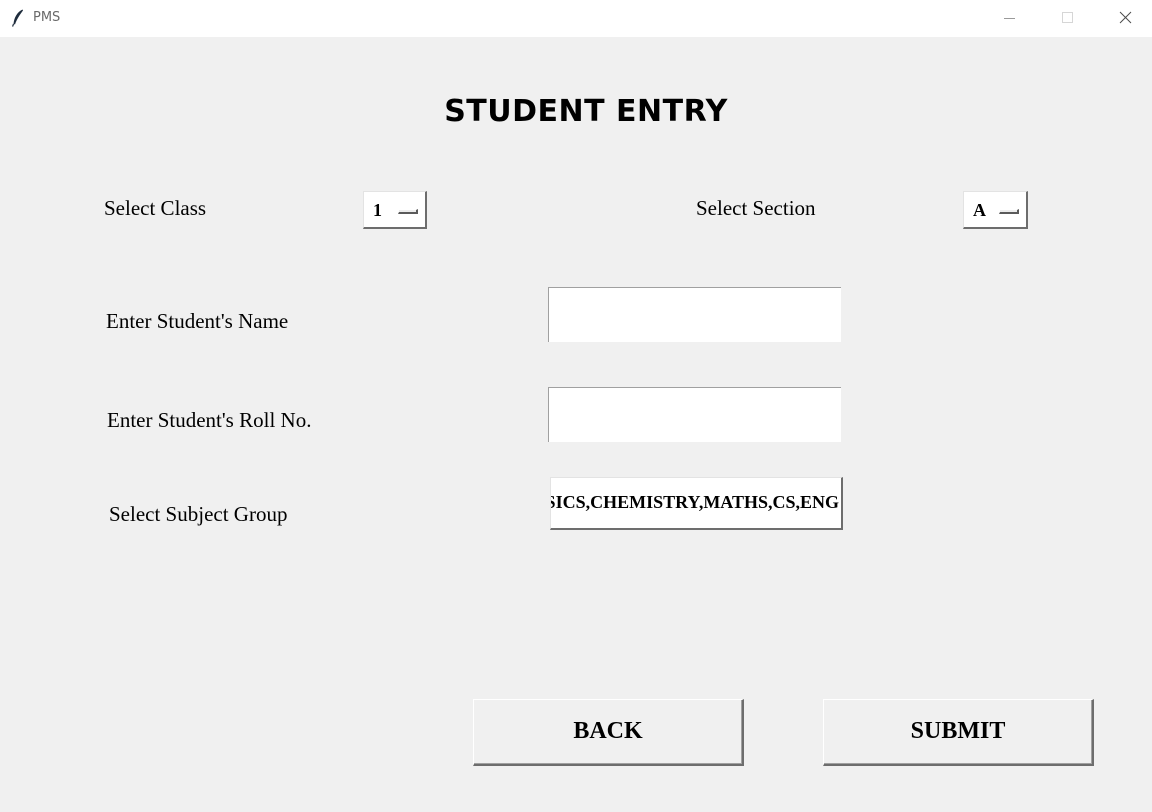 This screenshot has height=812, width=1152. I want to click on minimize-icon, so click(1009, 18).